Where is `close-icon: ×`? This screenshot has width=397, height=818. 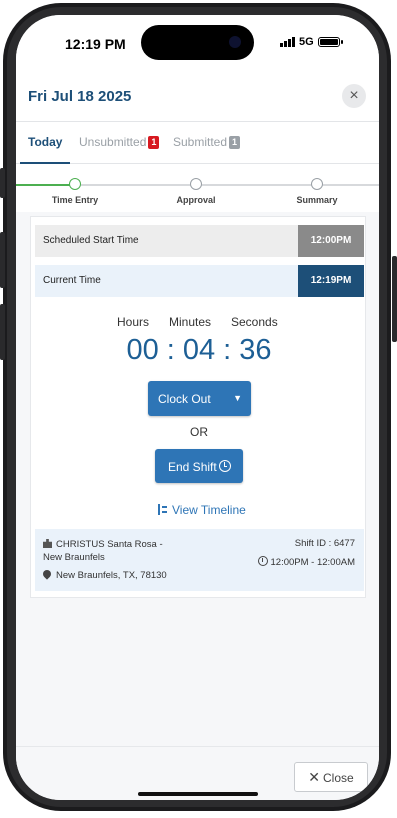 close-icon: × is located at coordinates (354, 96).